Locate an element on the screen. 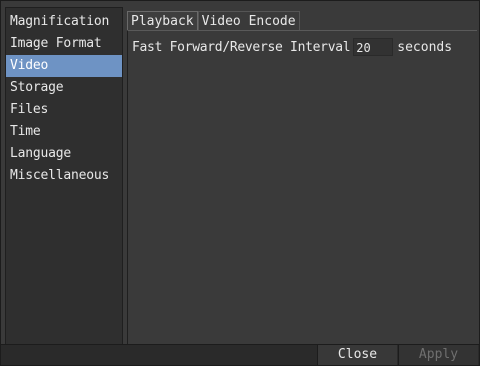 This screenshot has height=366, width=480. sidebar-item-time: Time is located at coordinates (64, 132).